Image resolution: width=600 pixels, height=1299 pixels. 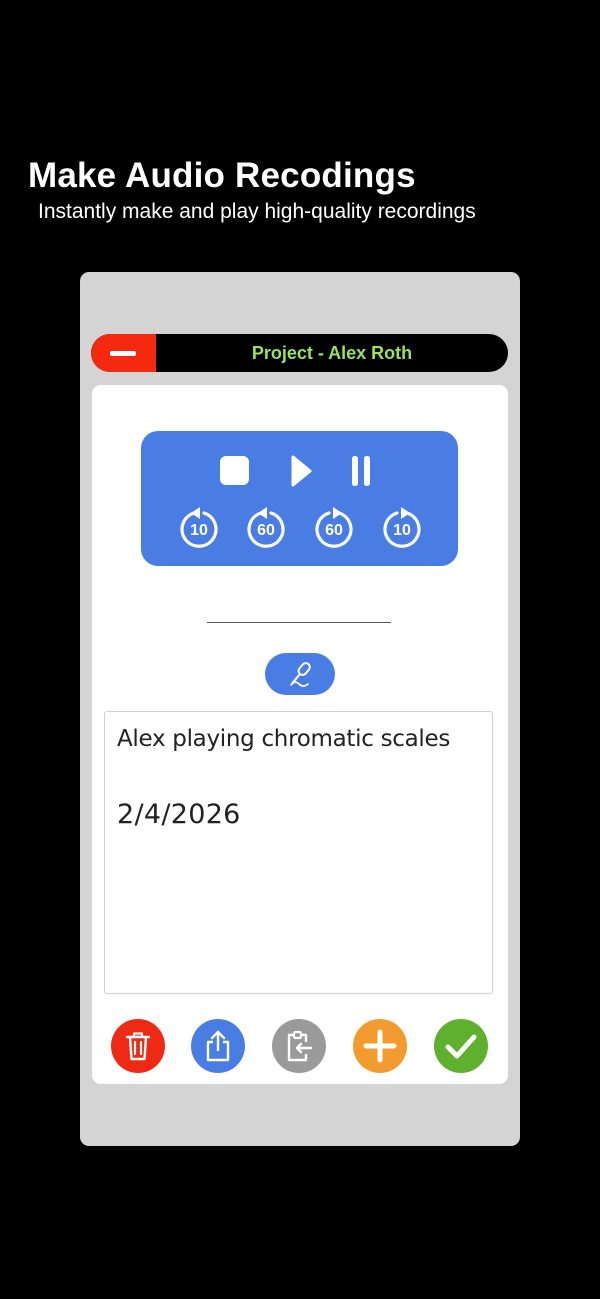 I want to click on trash-icon, so click(x=138, y=1046).